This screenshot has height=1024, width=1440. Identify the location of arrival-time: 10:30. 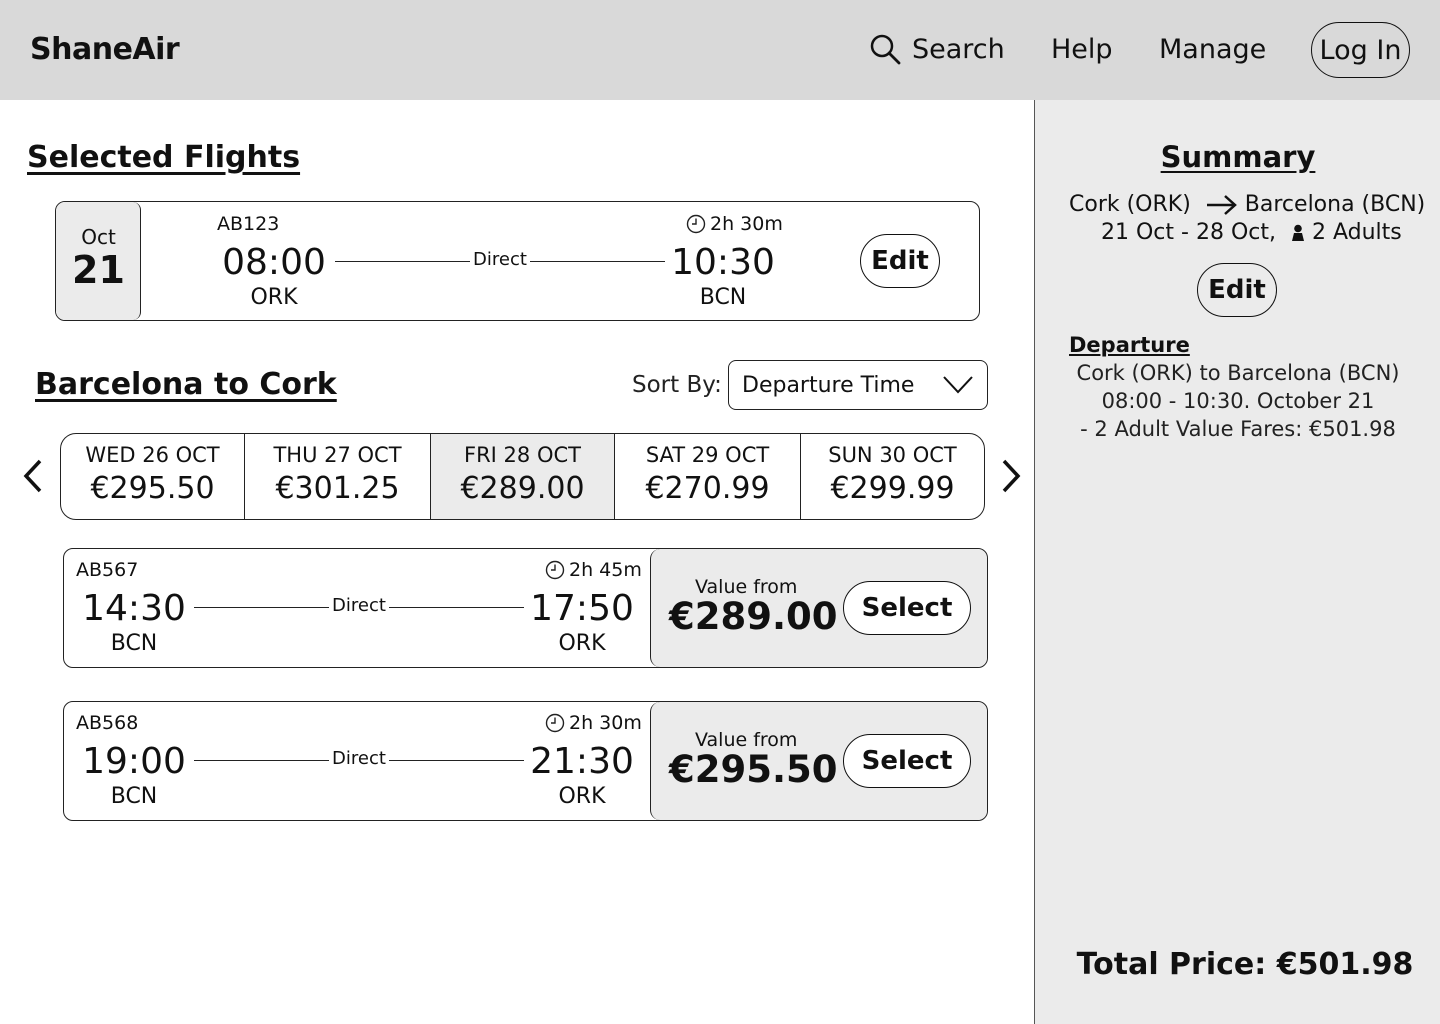
(723, 262).